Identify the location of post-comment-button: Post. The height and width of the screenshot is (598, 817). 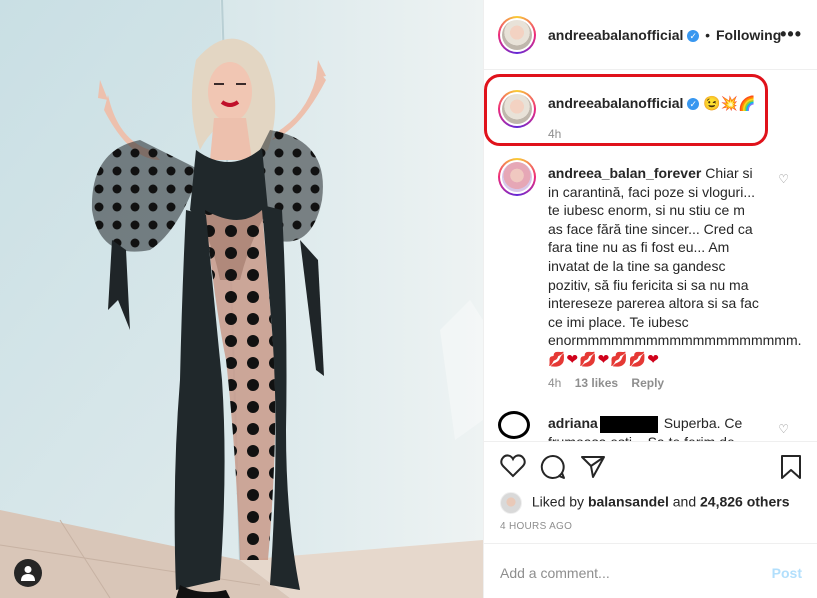
(787, 573).